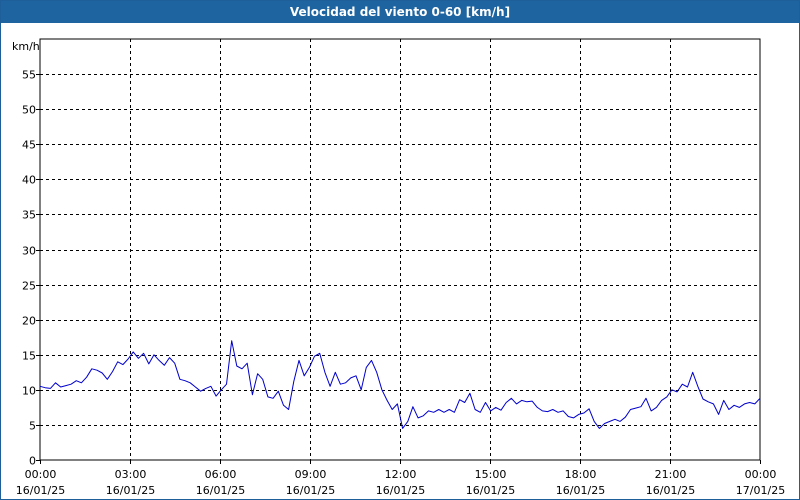  I want to click on x-tick-time: 18:00, so click(581, 474).